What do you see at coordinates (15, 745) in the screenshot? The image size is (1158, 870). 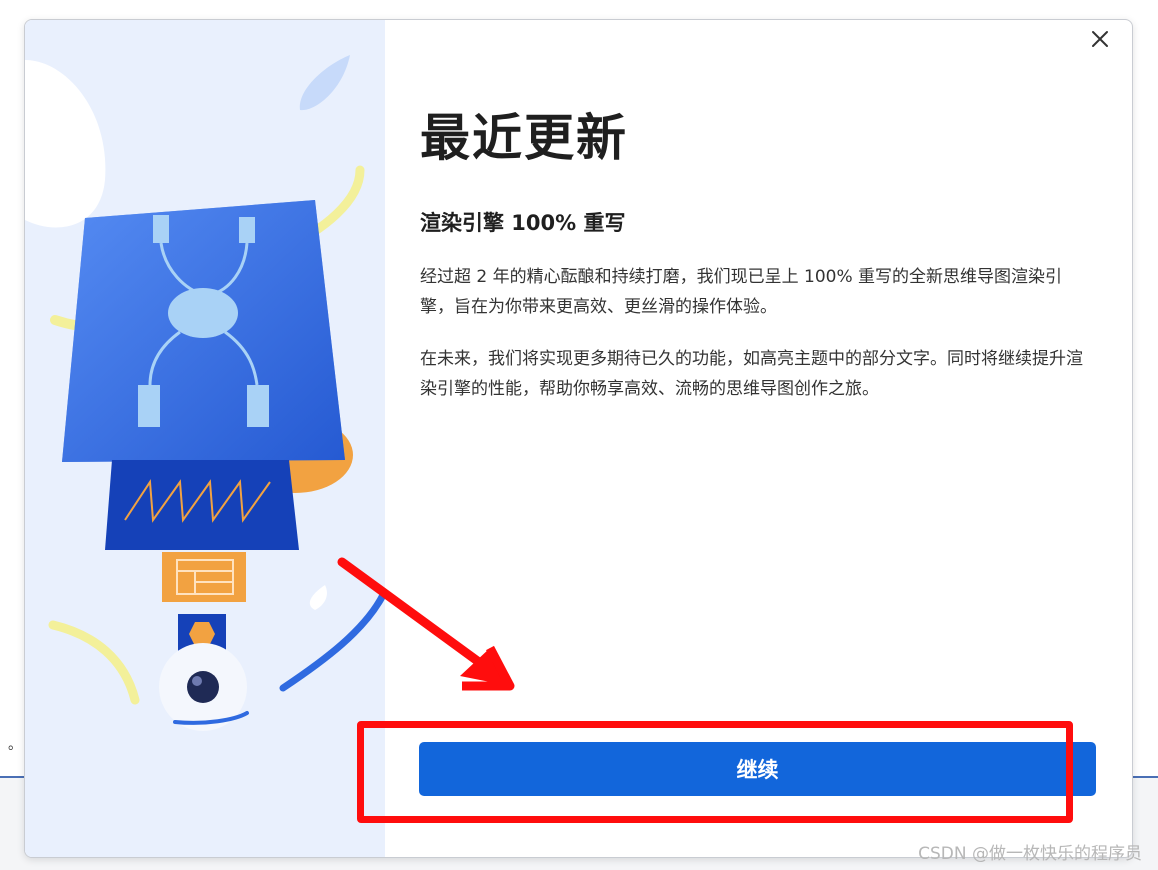 I see `background-text: 。` at bounding box center [15, 745].